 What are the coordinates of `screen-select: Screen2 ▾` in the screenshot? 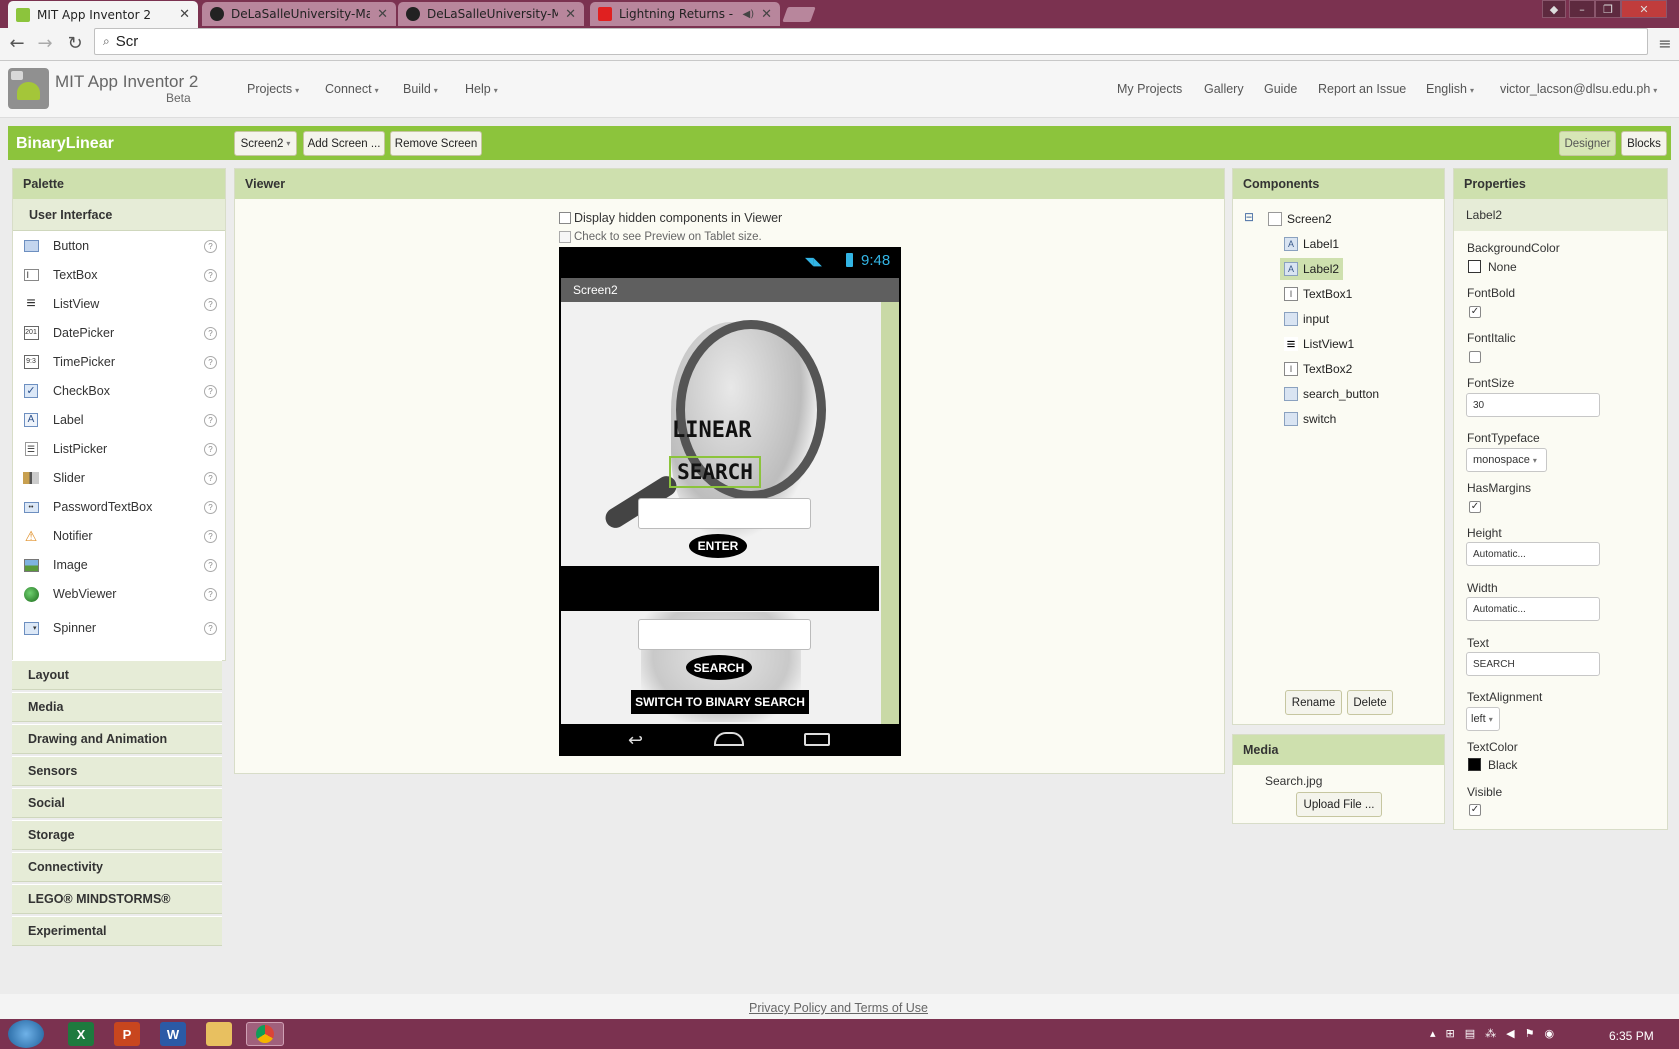 It's located at (265, 143).